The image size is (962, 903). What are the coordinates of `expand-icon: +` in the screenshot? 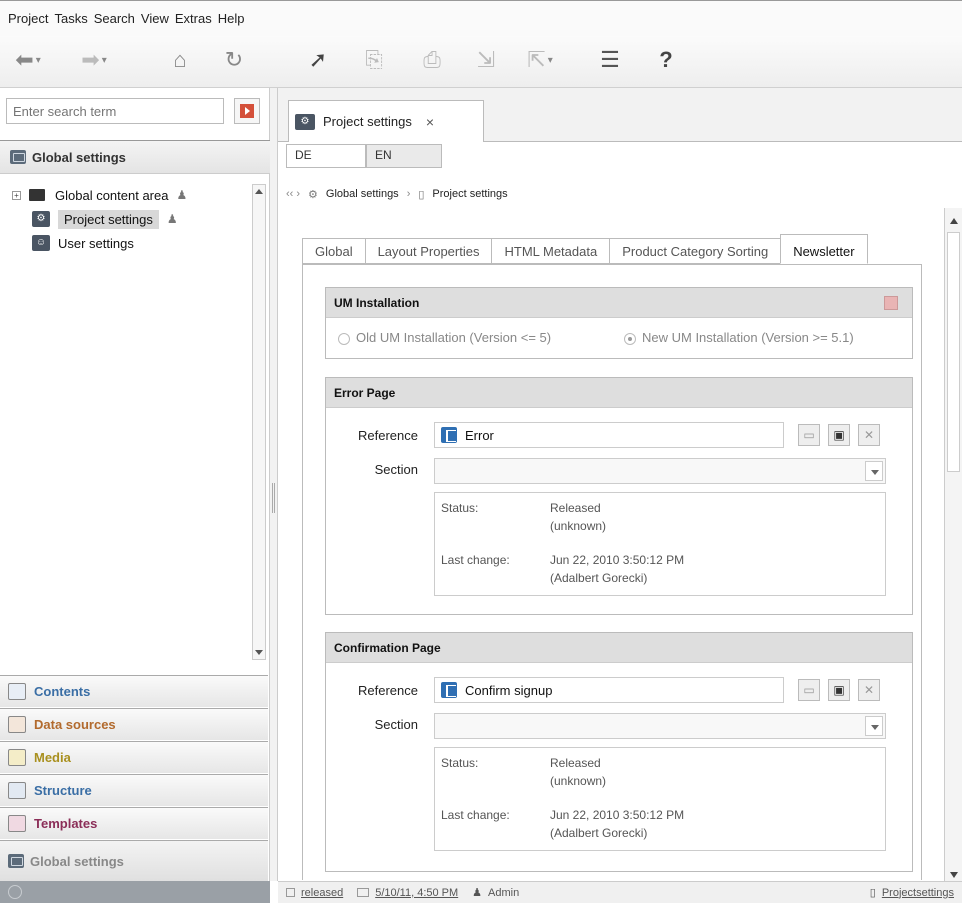 It's located at (16, 195).